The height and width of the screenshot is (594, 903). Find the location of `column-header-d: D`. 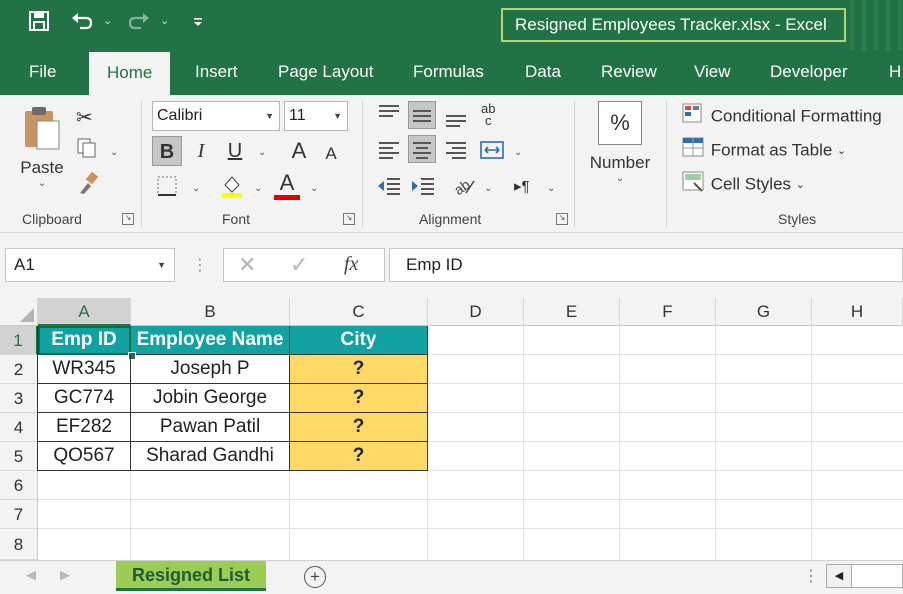

column-header-d: D is located at coordinates (476, 312).